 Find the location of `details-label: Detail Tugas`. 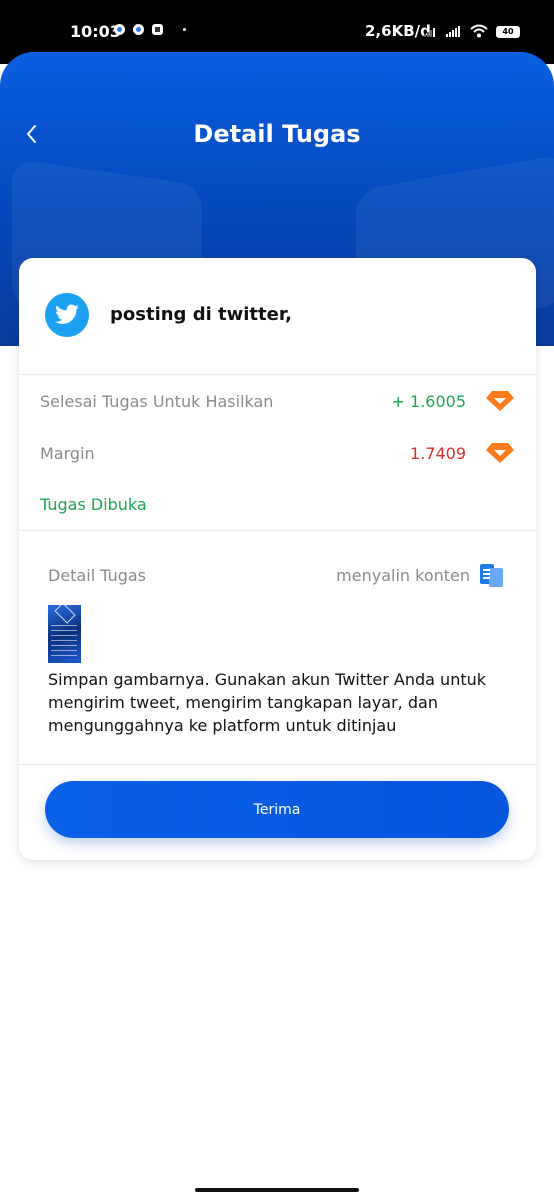

details-label: Detail Tugas is located at coordinates (97, 575).